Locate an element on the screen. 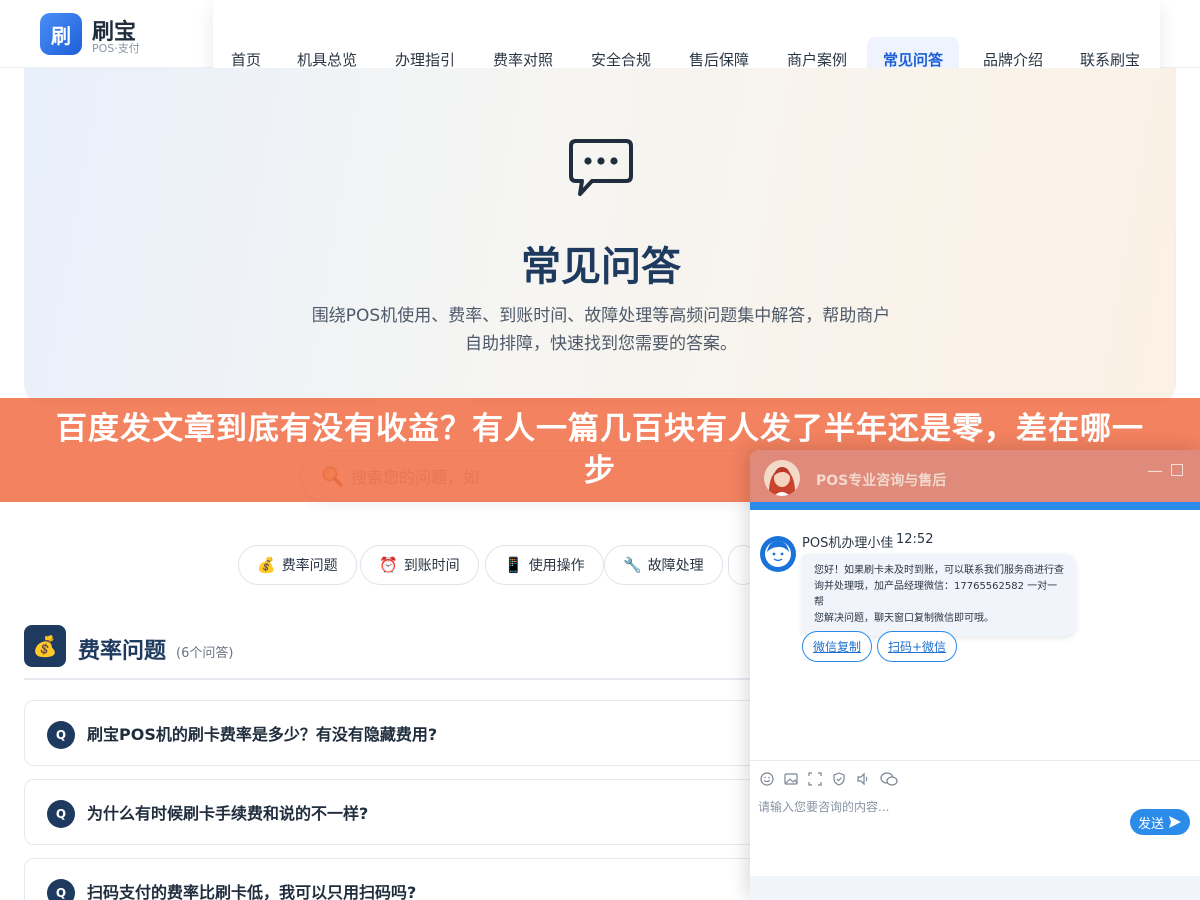 The height and width of the screenshot is (900, 1200). category-chip-troubleshoot: 🔧 故障处理 is located at coordinates (663, 565).